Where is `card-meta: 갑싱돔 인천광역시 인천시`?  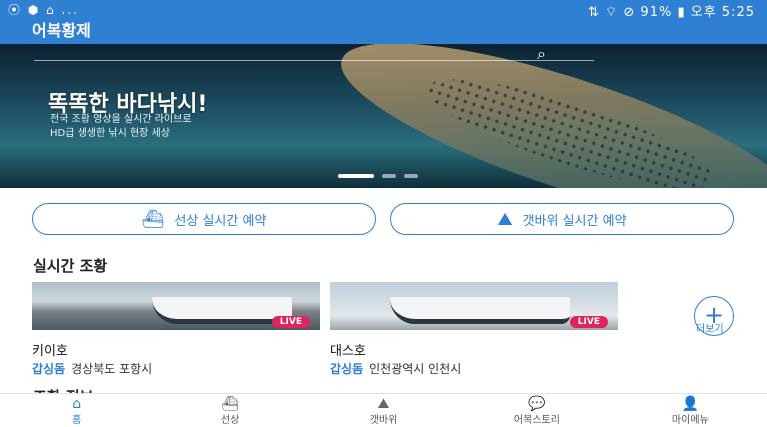
card-meta: 갑싱돔 인천광역시 인천시 is located at coordinates (474, 368).